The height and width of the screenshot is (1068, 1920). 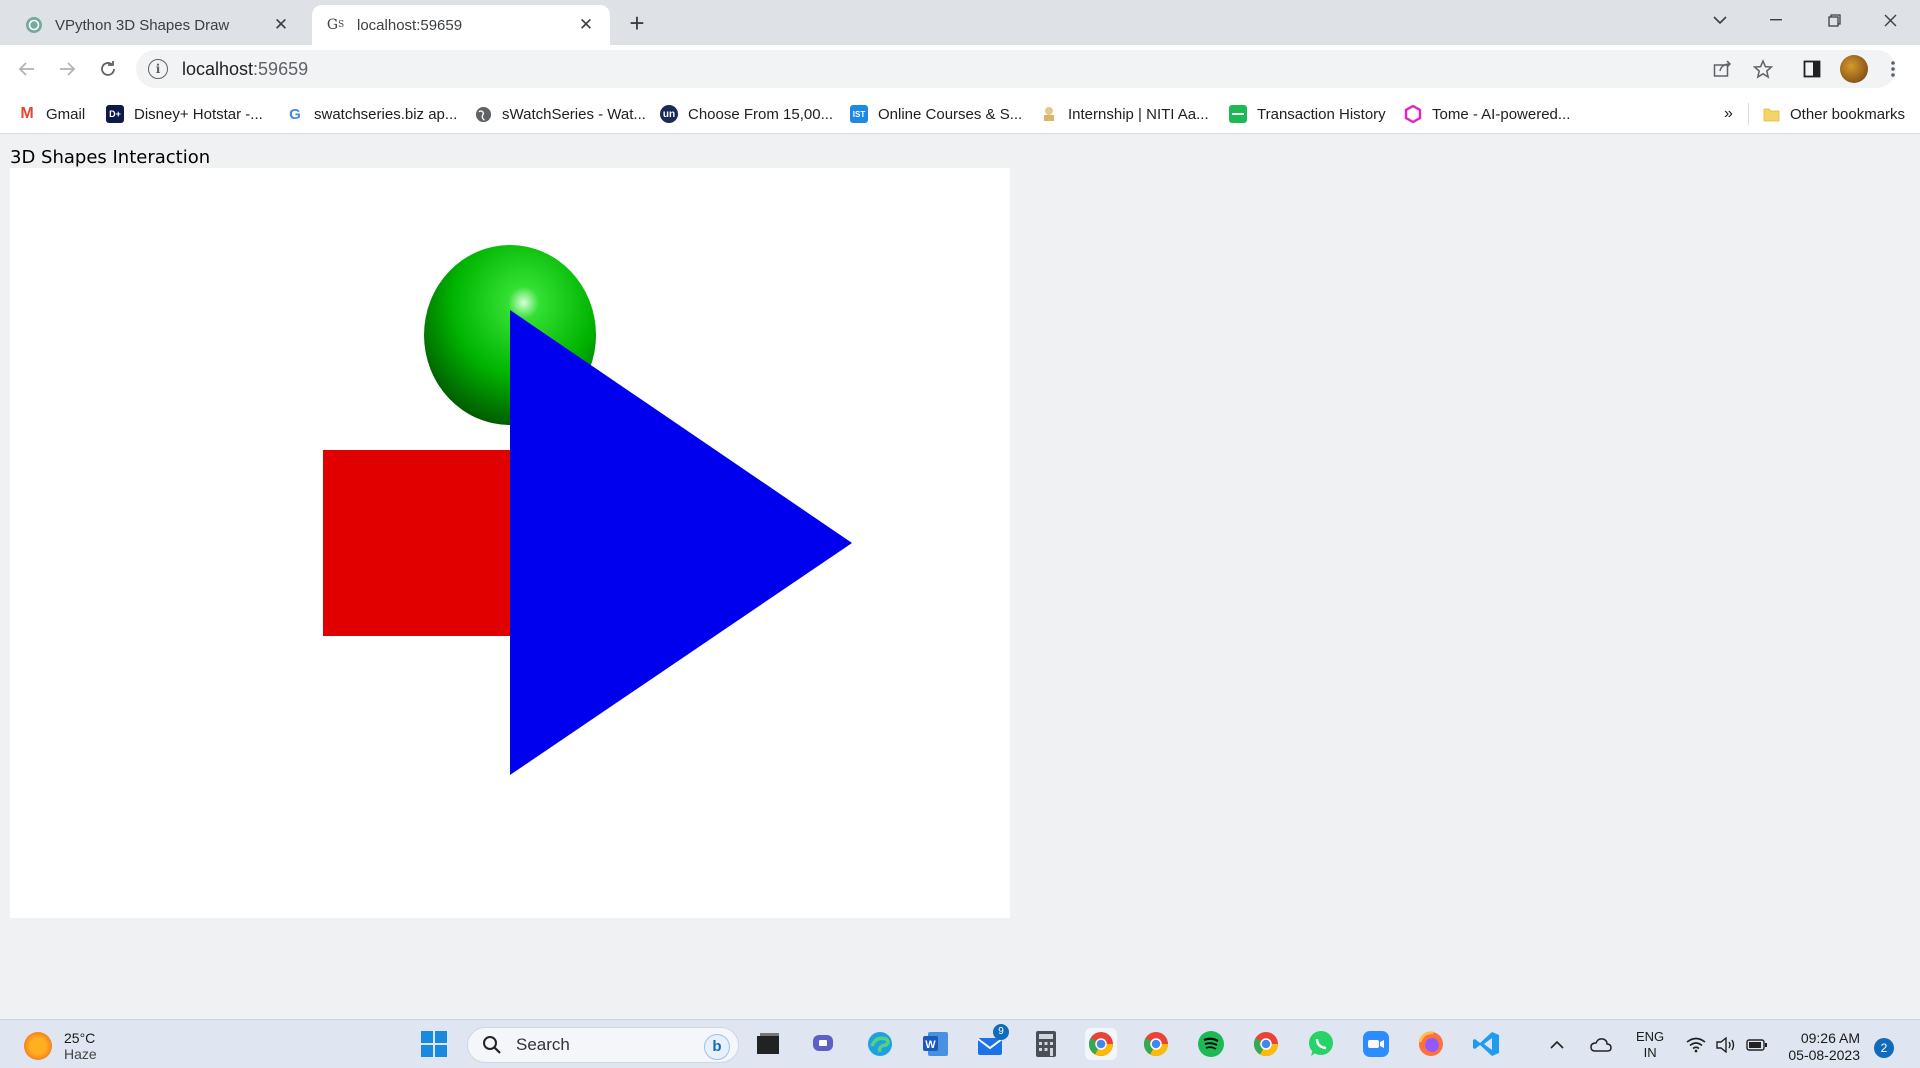 I want to click on forward-button, so click(x=67, y=69).